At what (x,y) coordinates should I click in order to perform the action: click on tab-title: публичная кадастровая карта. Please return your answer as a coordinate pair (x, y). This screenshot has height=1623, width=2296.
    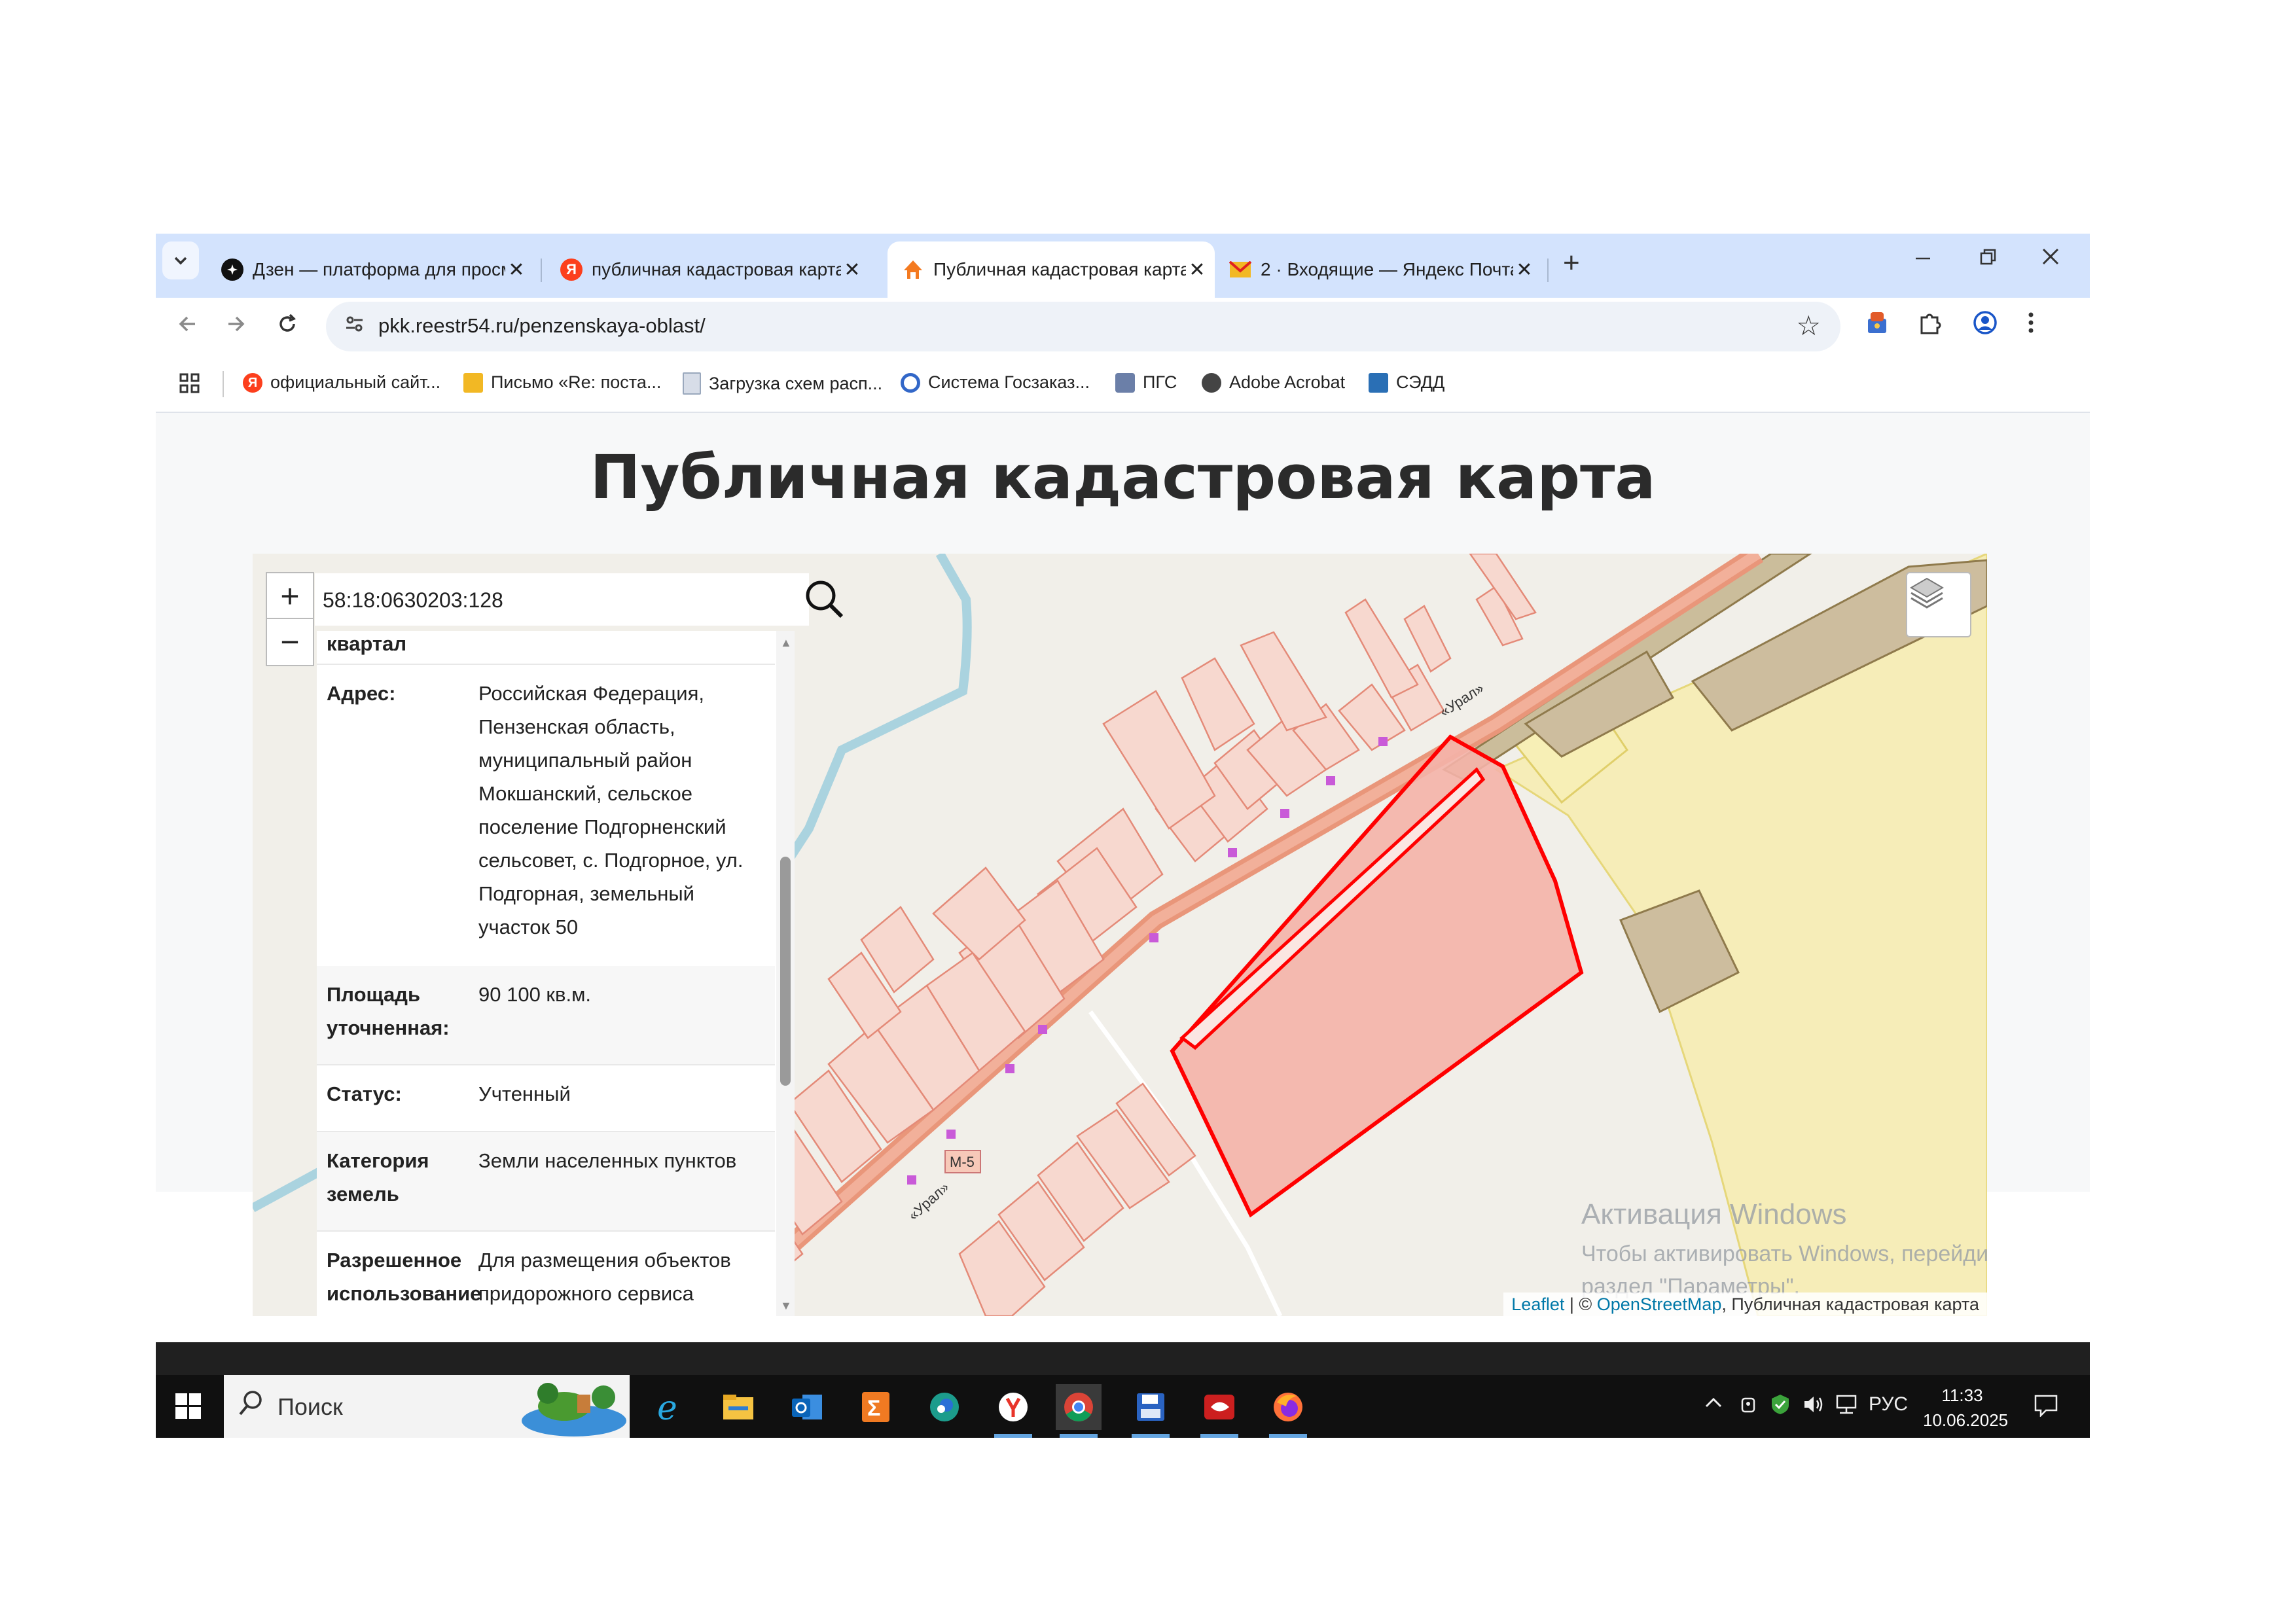
    Looking at the image, I should click on (716, 269).